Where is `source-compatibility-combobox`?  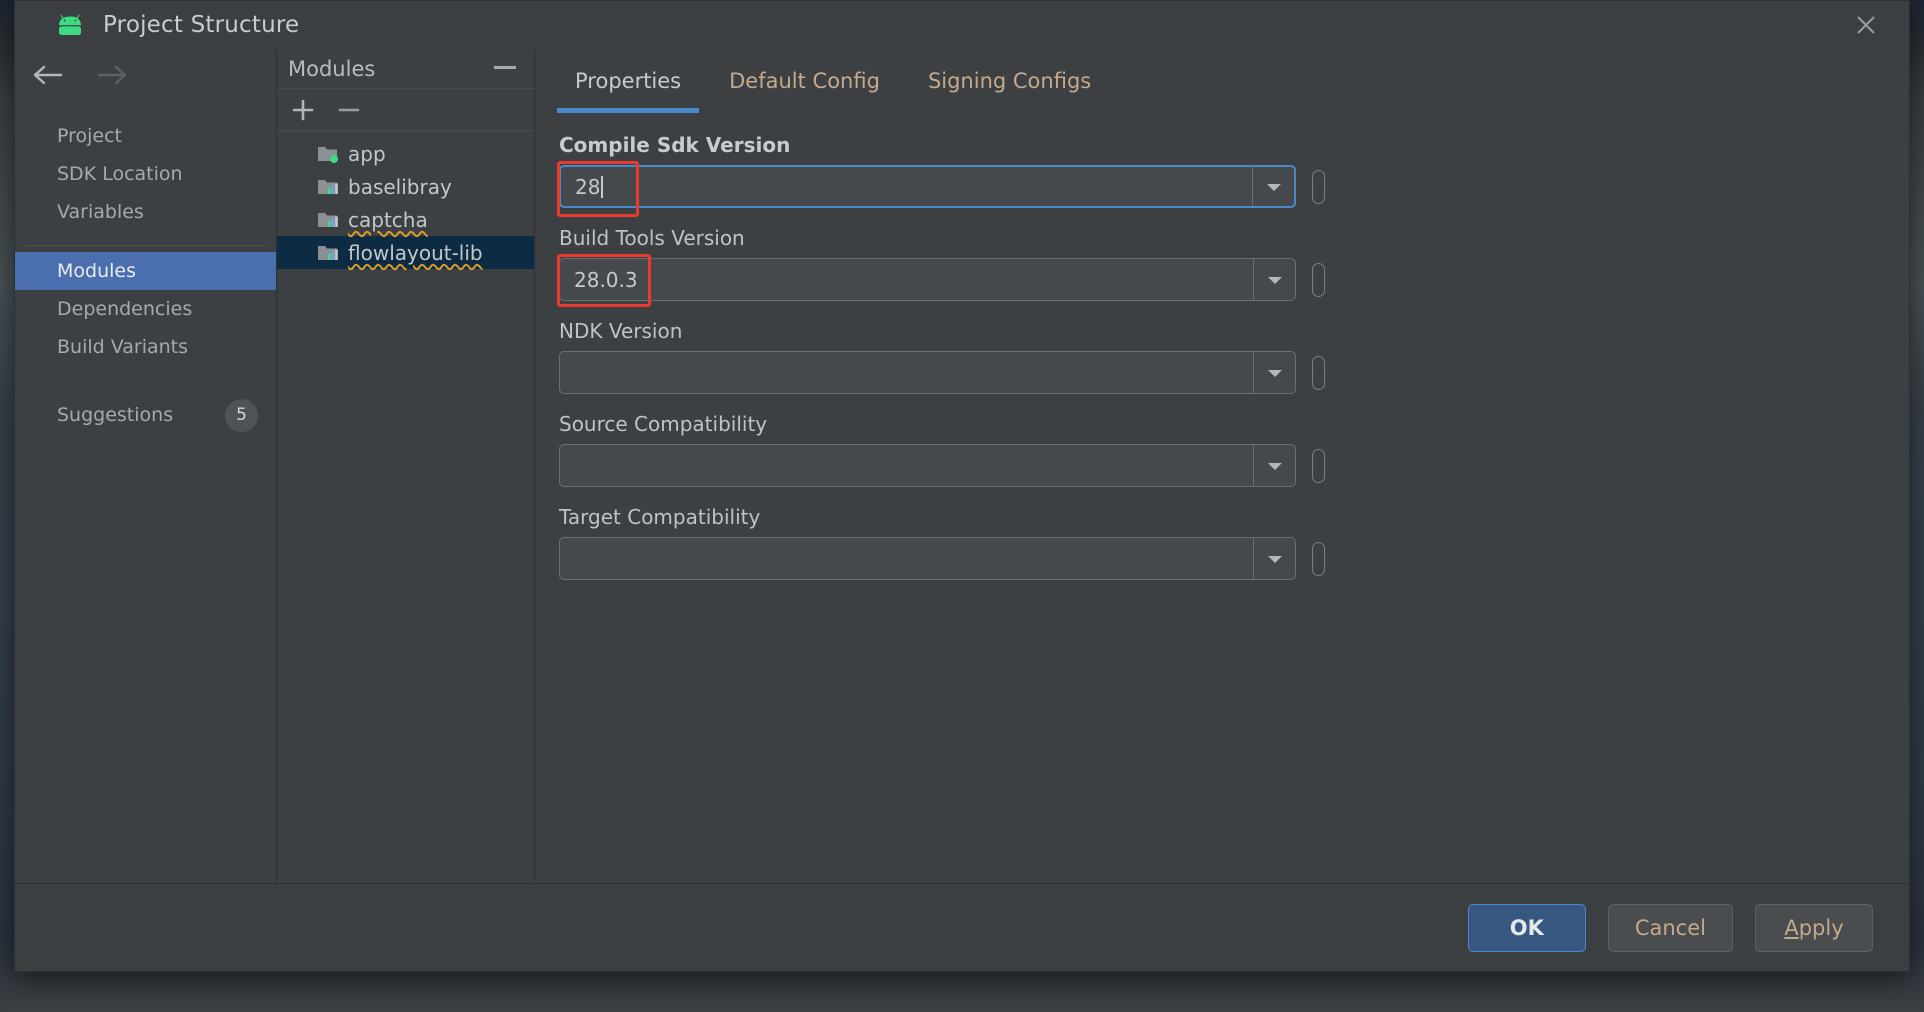 source-compatibility-combobox is located at coordinates (927, 465).